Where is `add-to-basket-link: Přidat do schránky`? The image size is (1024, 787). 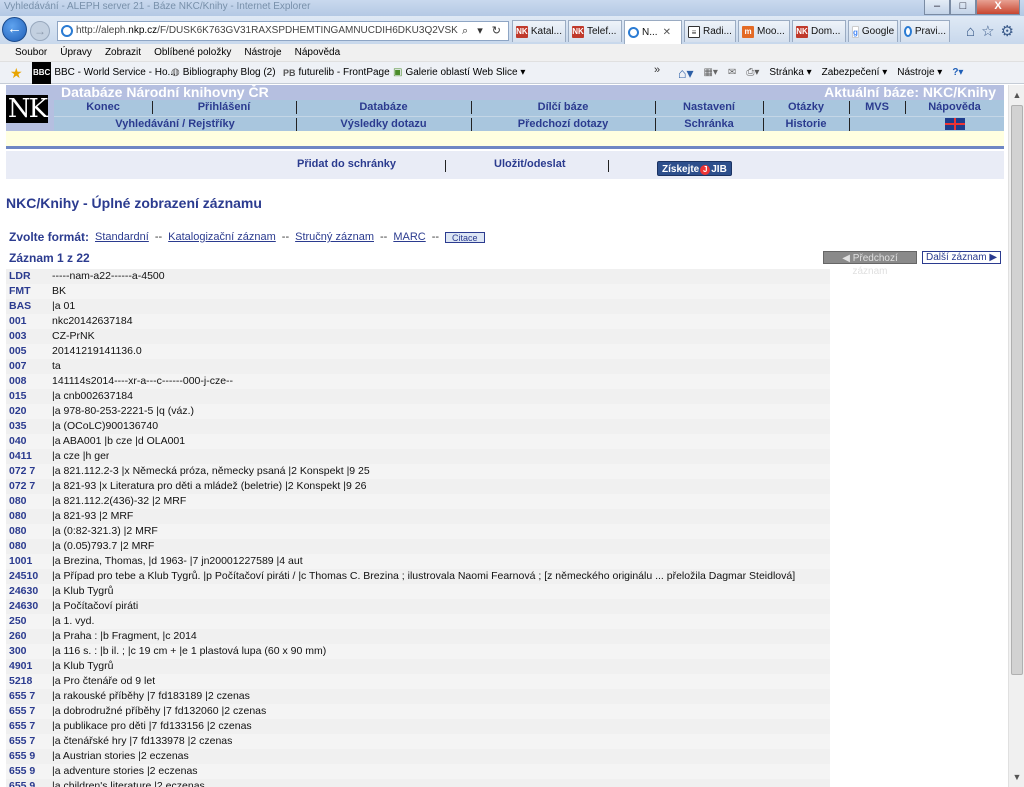
add-to-basket-link: Přidat do schránky is located at coordinates (346, 164).